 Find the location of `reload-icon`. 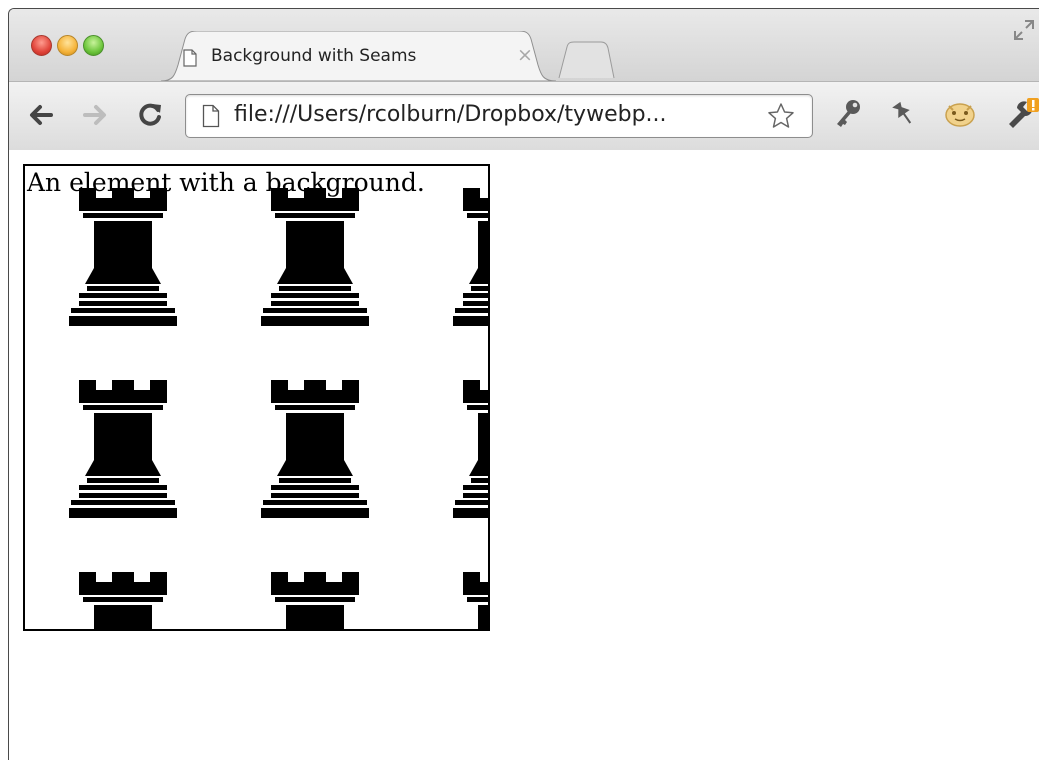

reload-icon is located at coordinates (150, 117).